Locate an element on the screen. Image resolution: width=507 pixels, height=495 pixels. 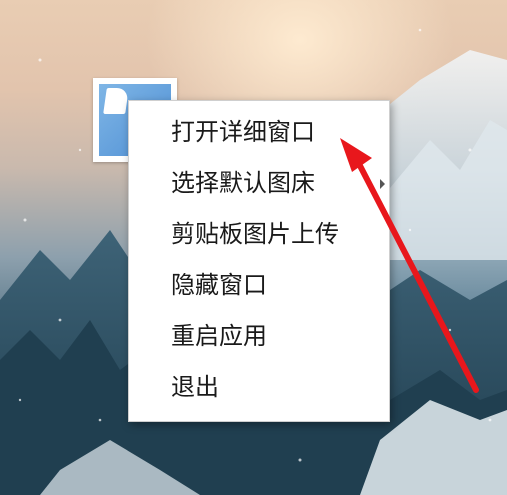
menu-item-restart-app: 重启应用 is located at coordinates (259, 336).